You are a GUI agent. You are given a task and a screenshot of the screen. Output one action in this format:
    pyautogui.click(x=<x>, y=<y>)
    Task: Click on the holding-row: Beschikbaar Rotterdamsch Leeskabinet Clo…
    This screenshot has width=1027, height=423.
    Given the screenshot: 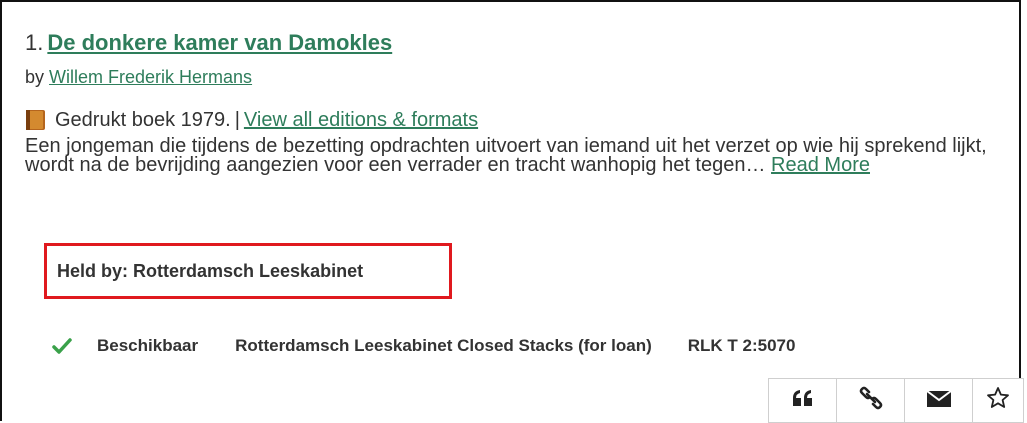 What is the action you would take?
    pyautogui.click(x=423, y=346)
    